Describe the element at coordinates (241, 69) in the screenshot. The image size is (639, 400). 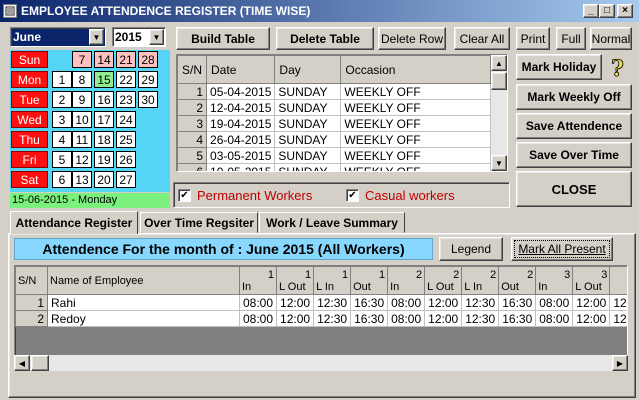
I see `column-header: Date` at that location.